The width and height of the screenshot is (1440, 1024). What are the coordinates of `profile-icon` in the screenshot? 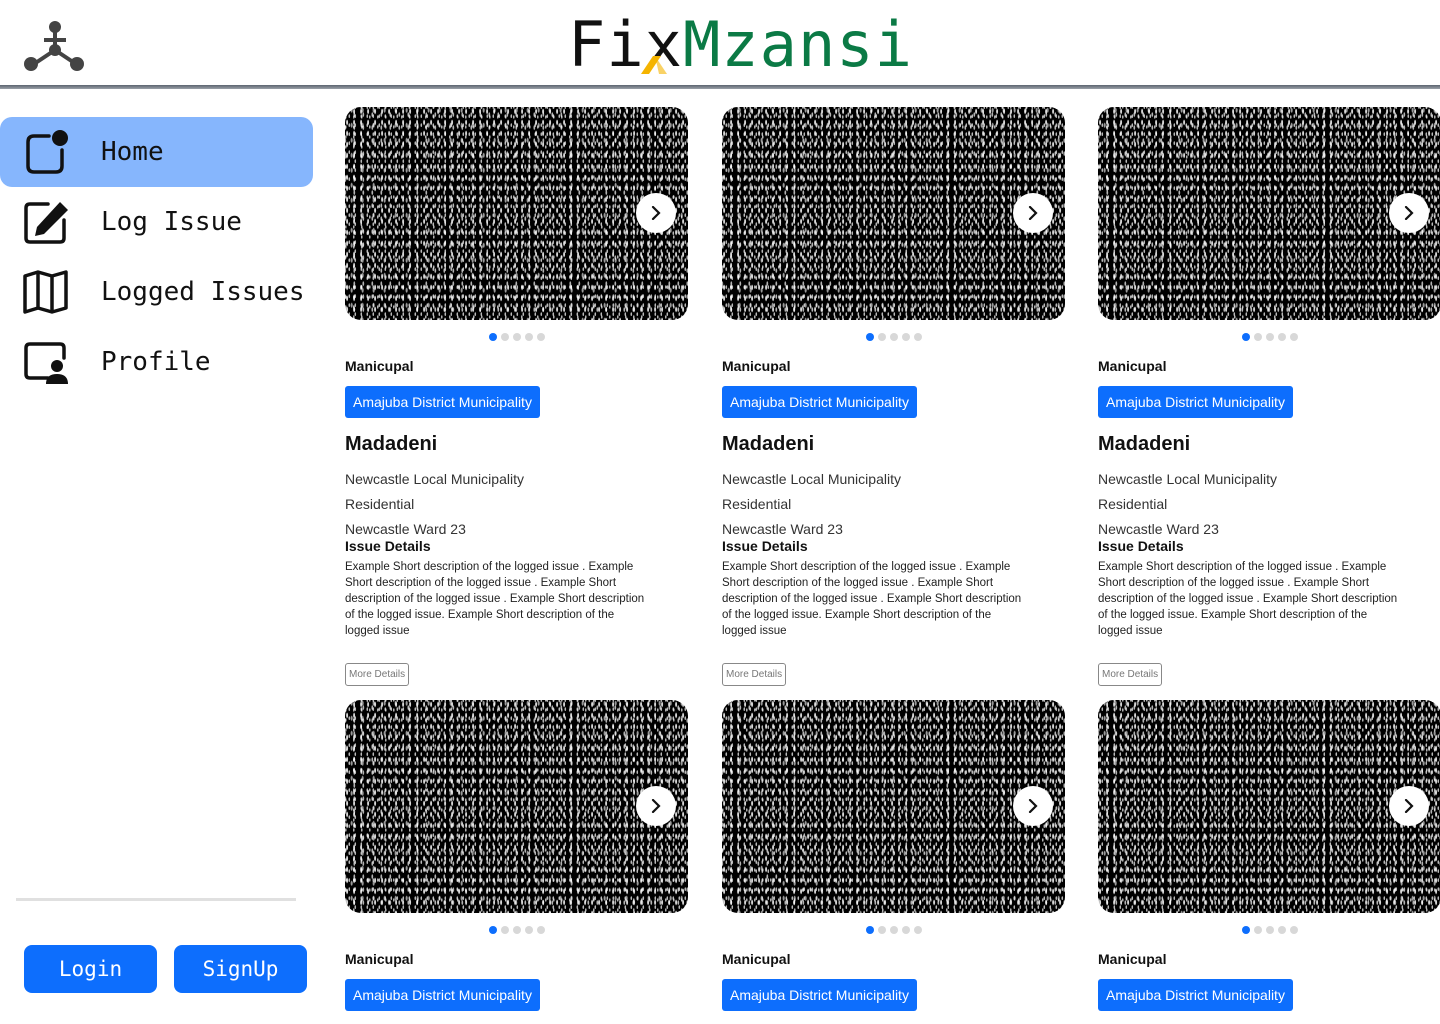 It's located at (46, 363).